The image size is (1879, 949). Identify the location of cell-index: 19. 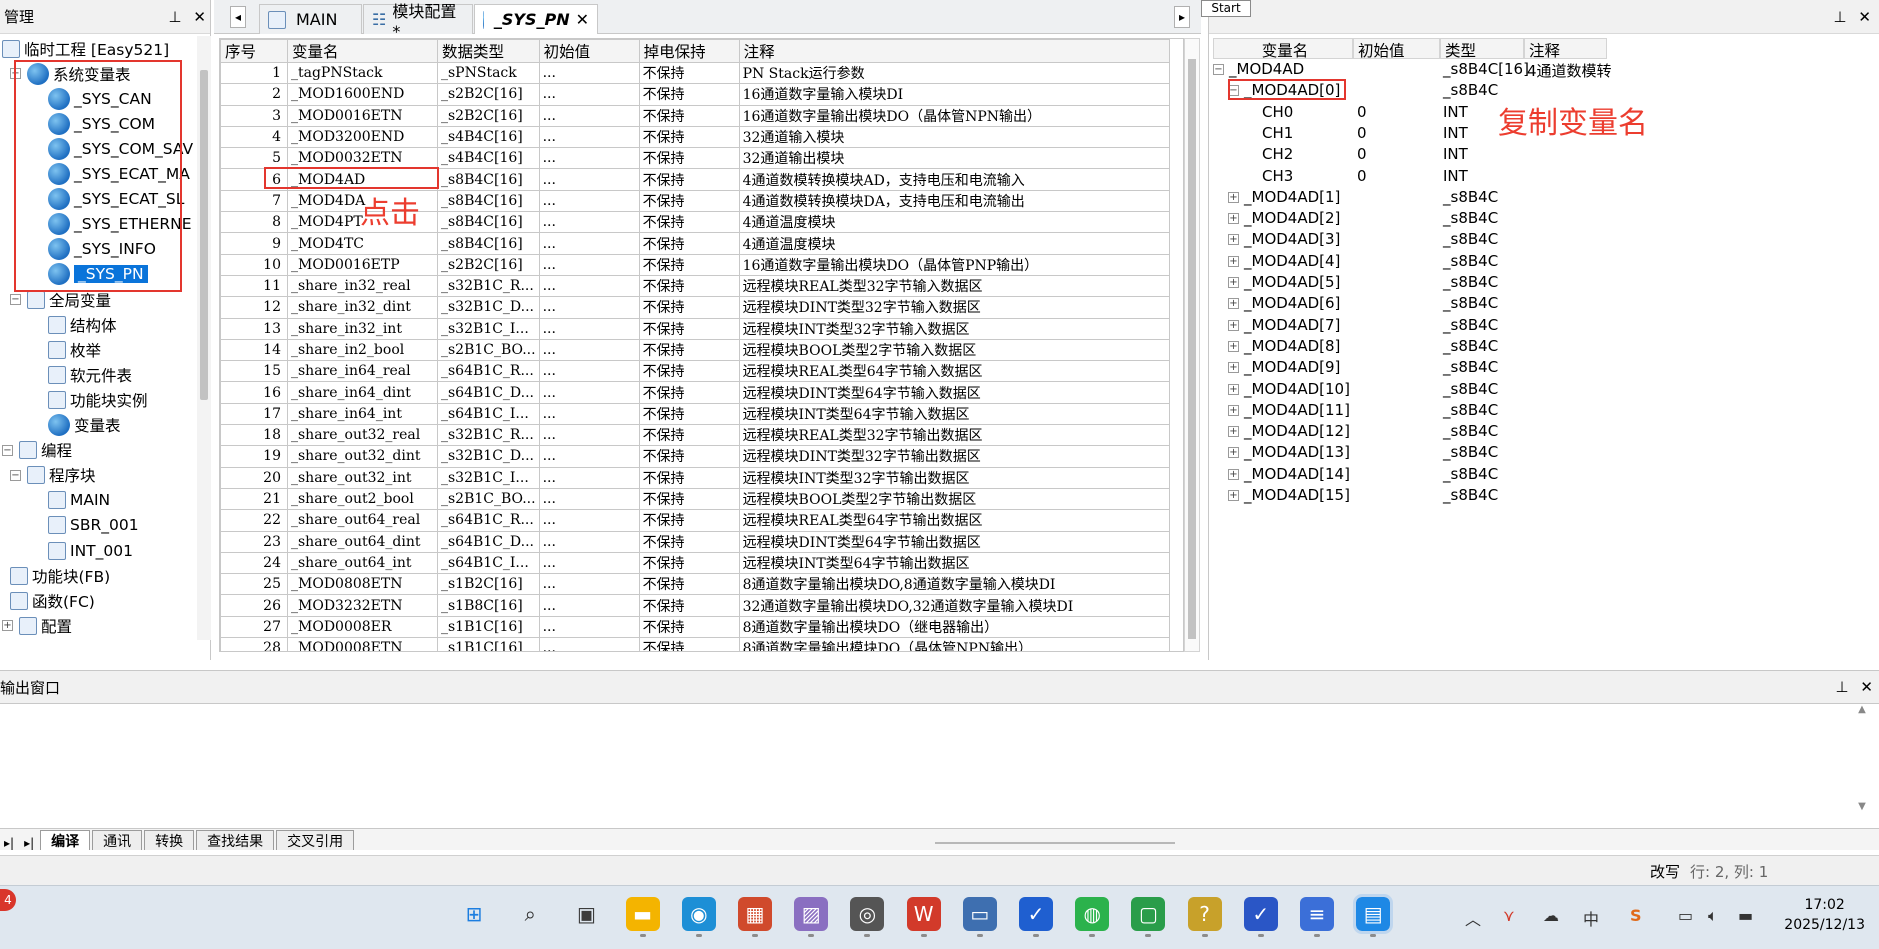
(254, 456).